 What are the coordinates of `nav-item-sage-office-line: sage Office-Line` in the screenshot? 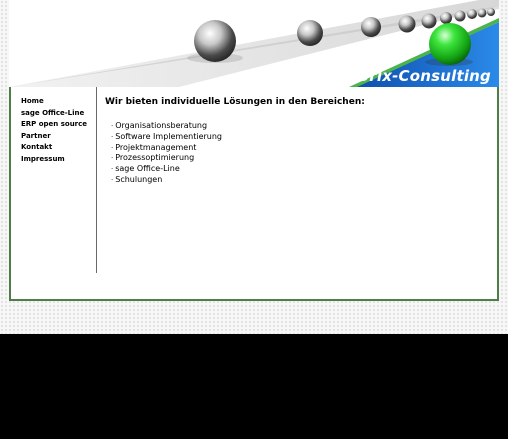 It's located at (58, 114).